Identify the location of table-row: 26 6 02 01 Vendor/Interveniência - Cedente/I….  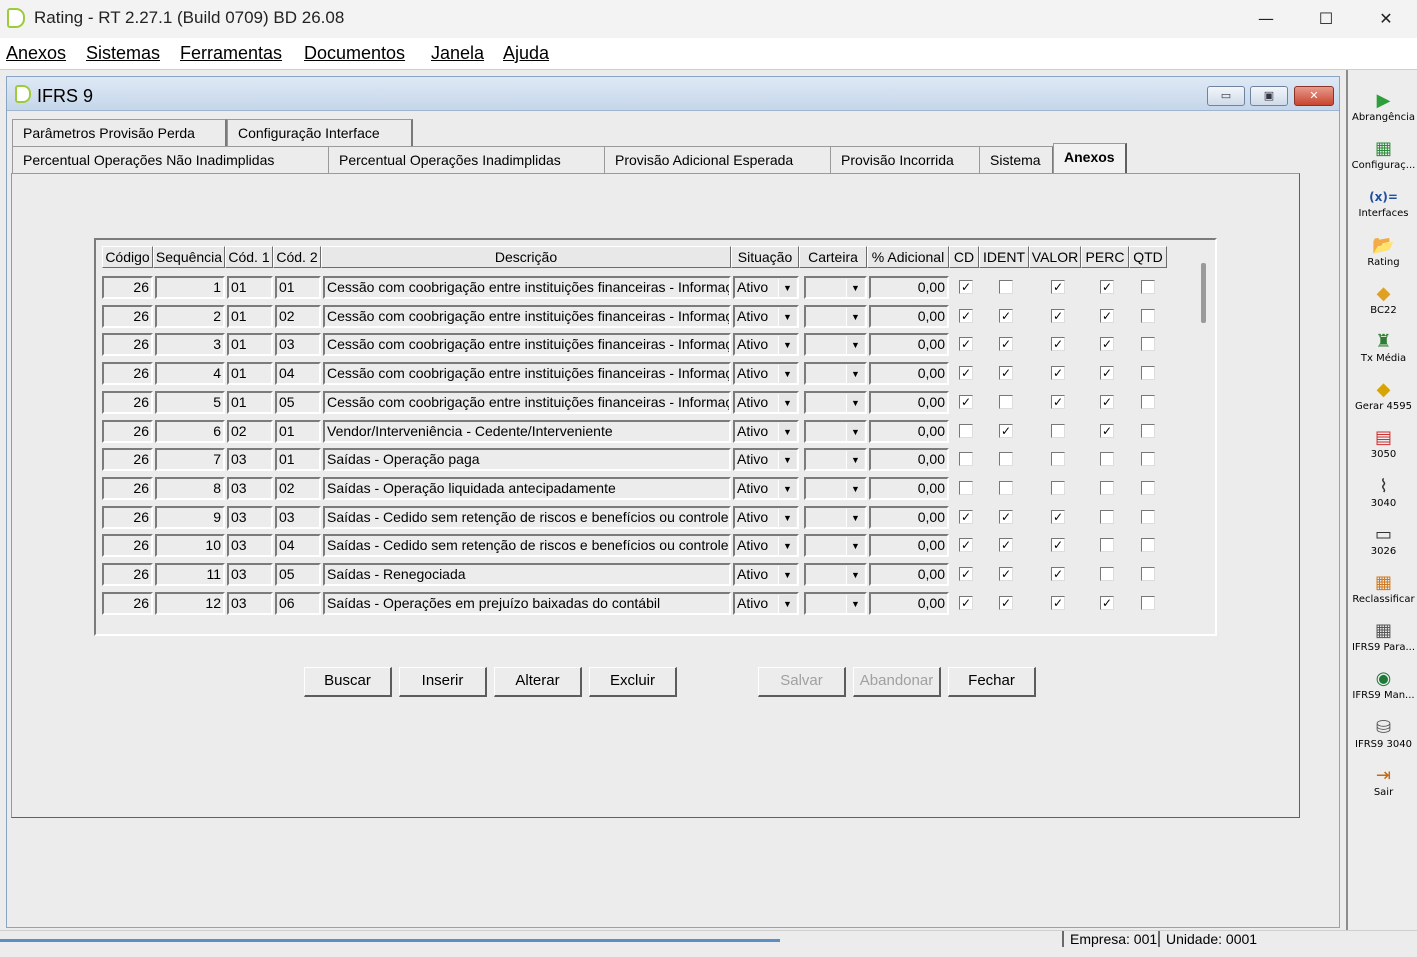
(651, 431).